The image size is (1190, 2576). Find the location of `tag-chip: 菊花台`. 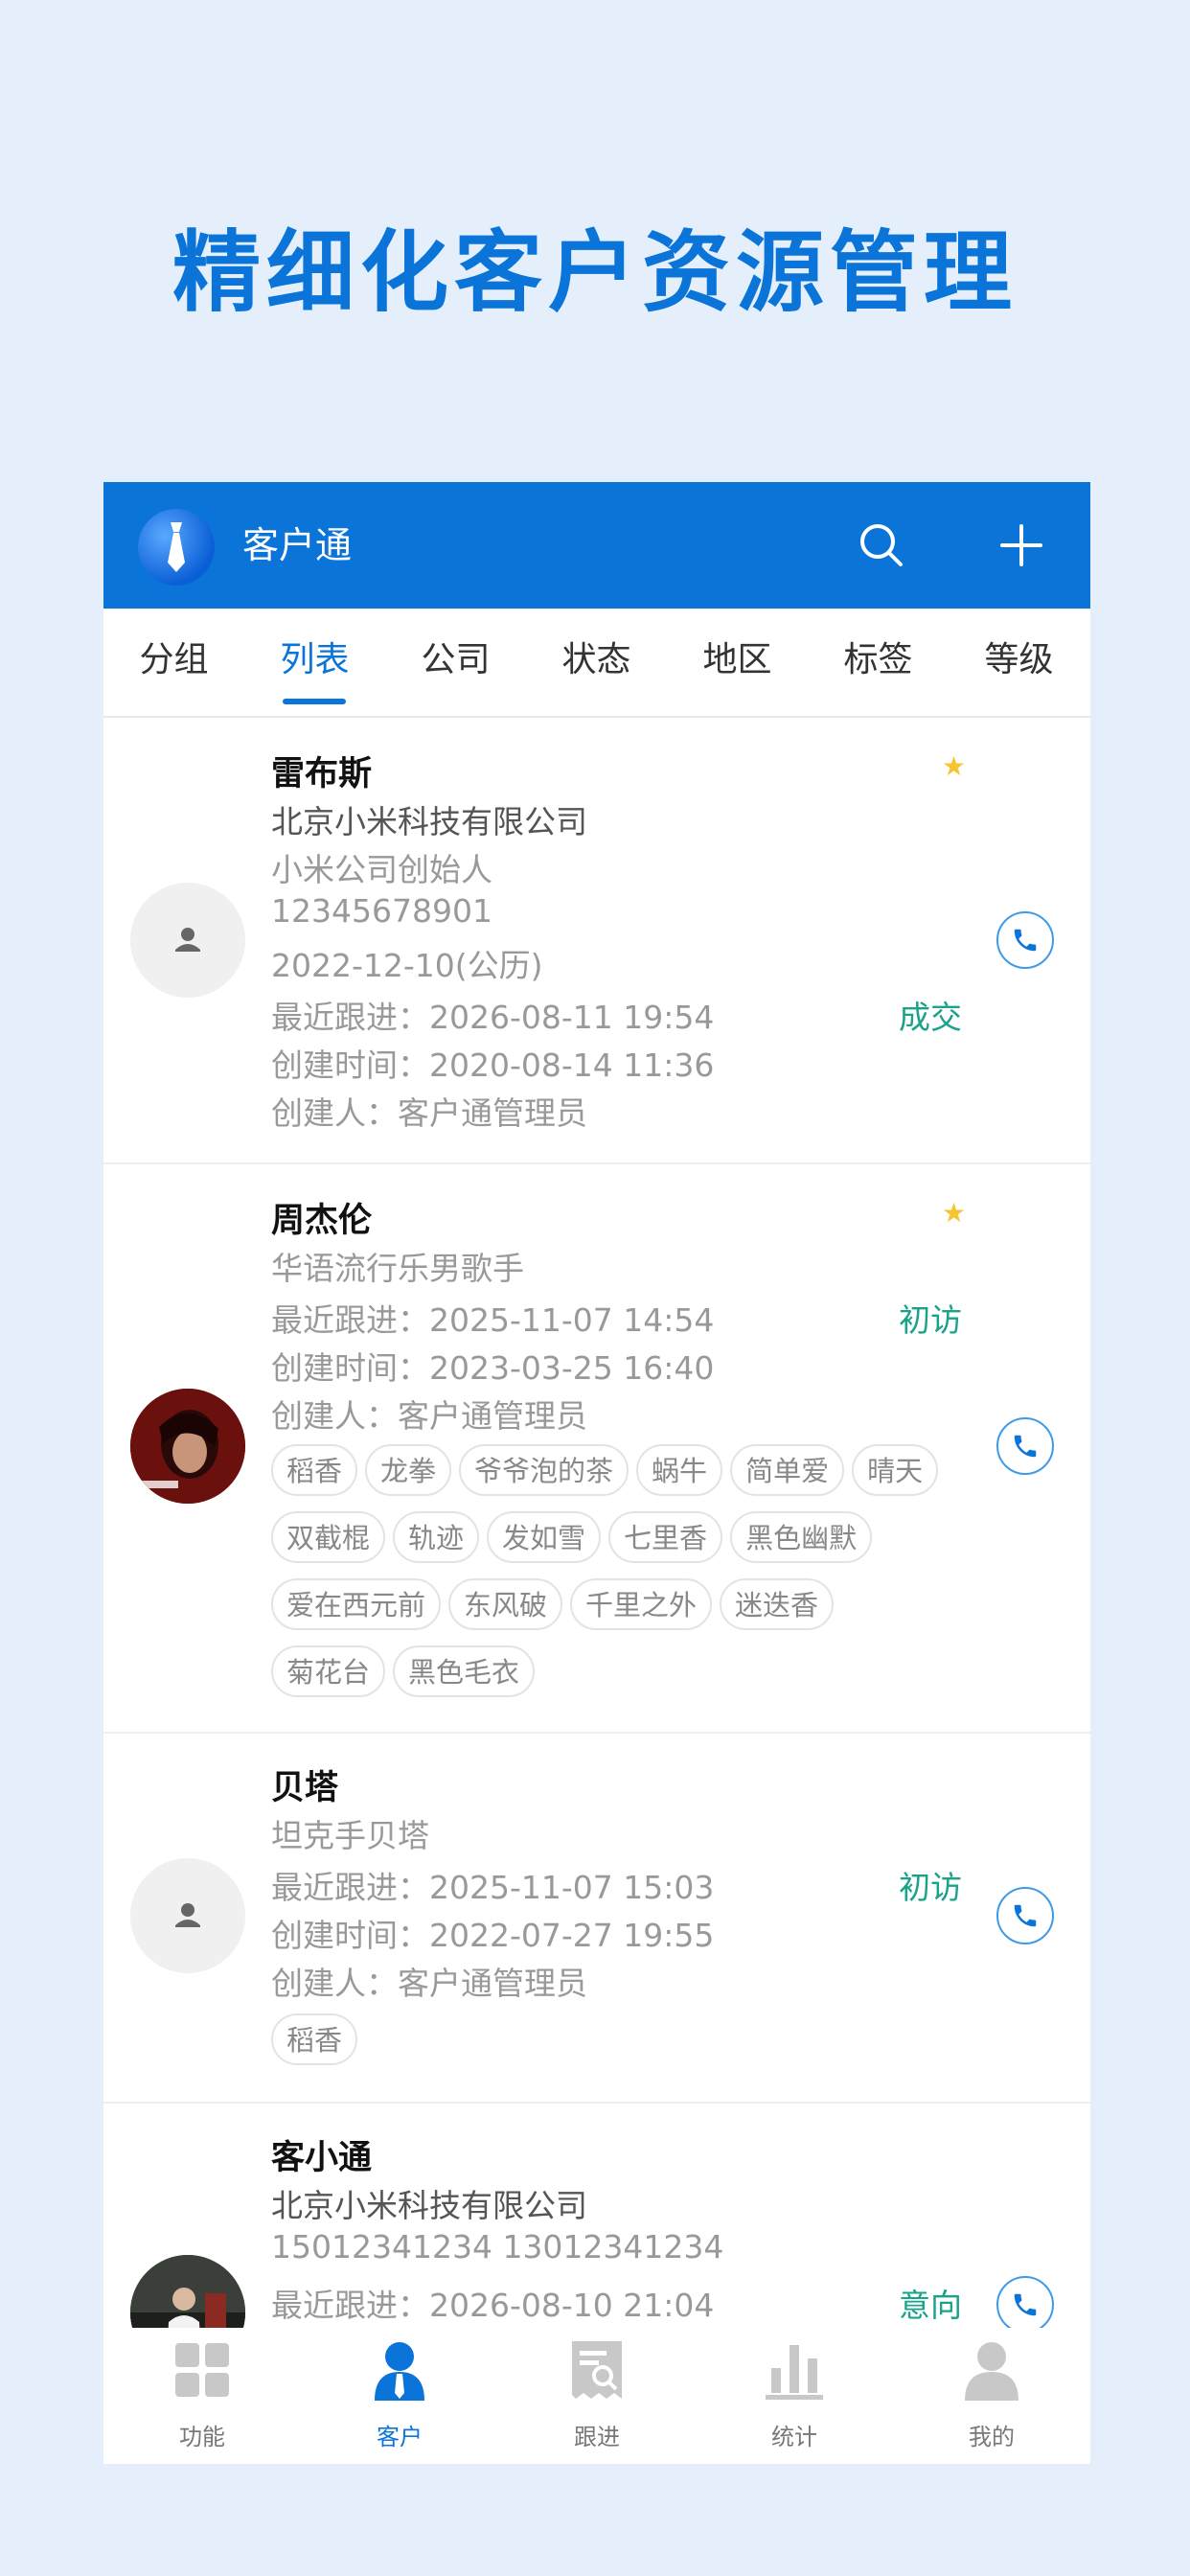

tag-chip: 菊花台 is located at coordinates (328, 1671).